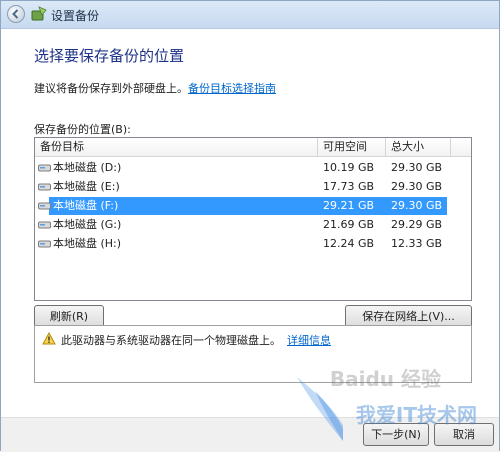 The width and height of the screenshot is (500, 452). I want to click on drive-name: 本地磁盘 (E:), so click(86, 186).